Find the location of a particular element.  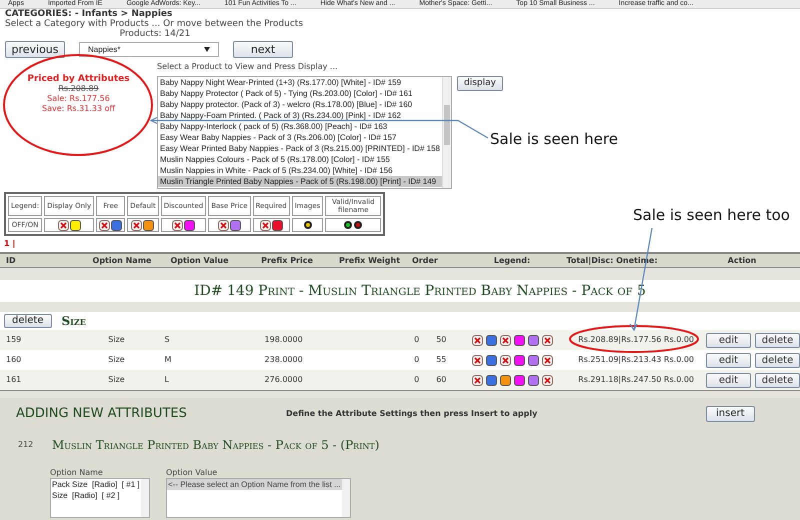

previous-button: previous is located at coordinates (35, 49).